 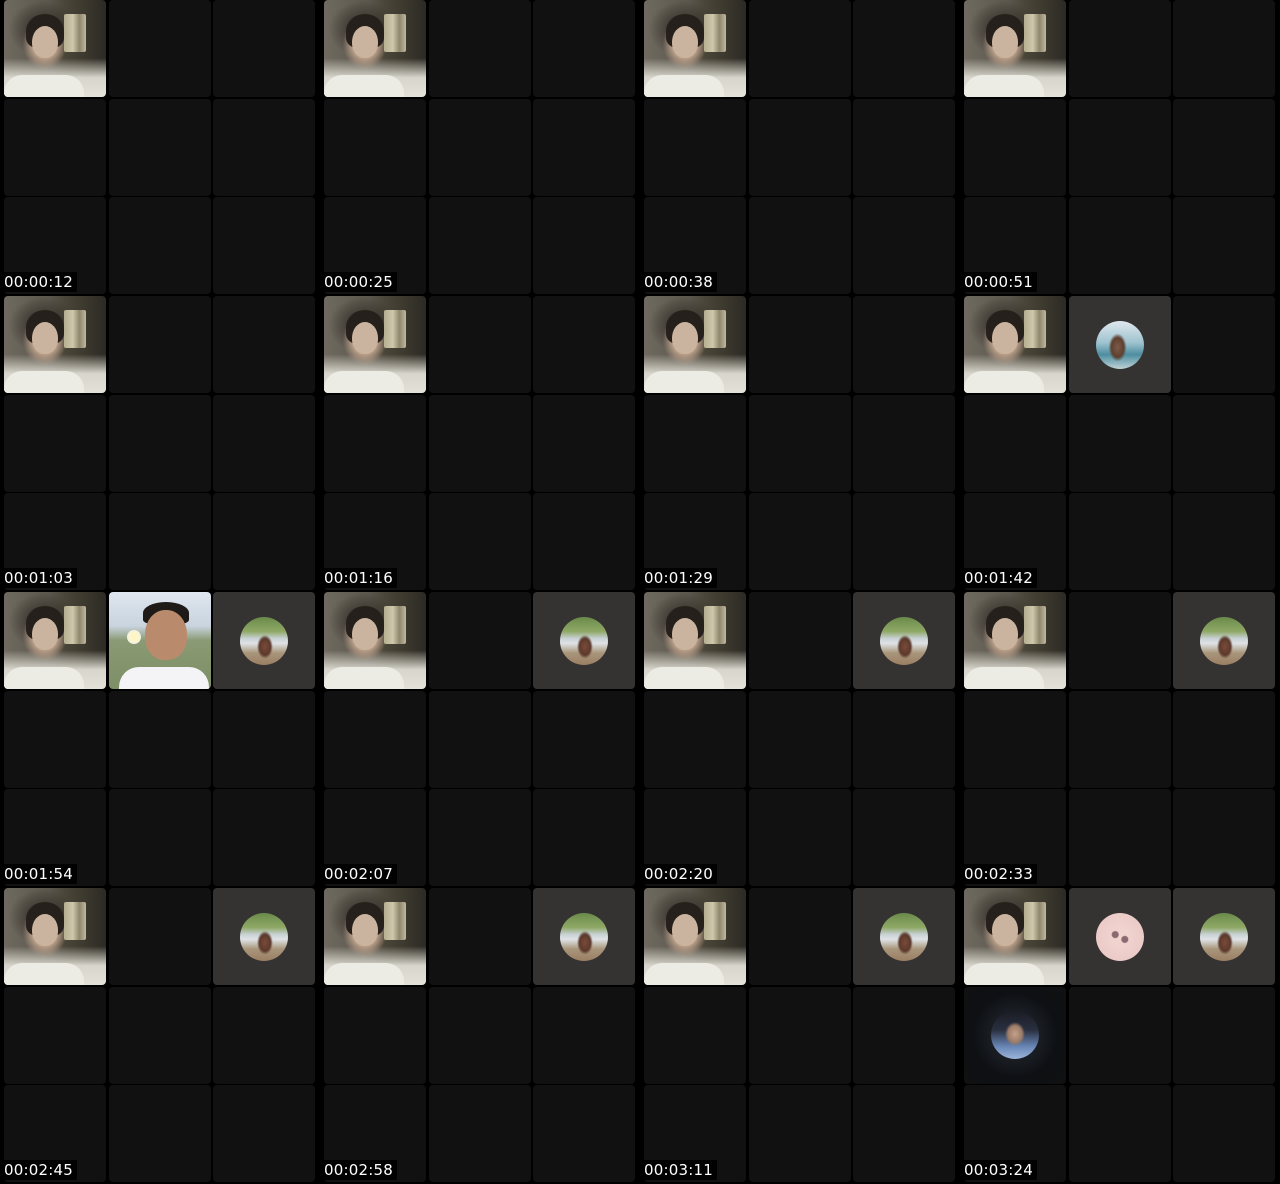 What do you see at coordinates (38, 1170) in the screenshot?
I see `frame-timestamp: 00:02:45` at bounding box center [38, 1170].